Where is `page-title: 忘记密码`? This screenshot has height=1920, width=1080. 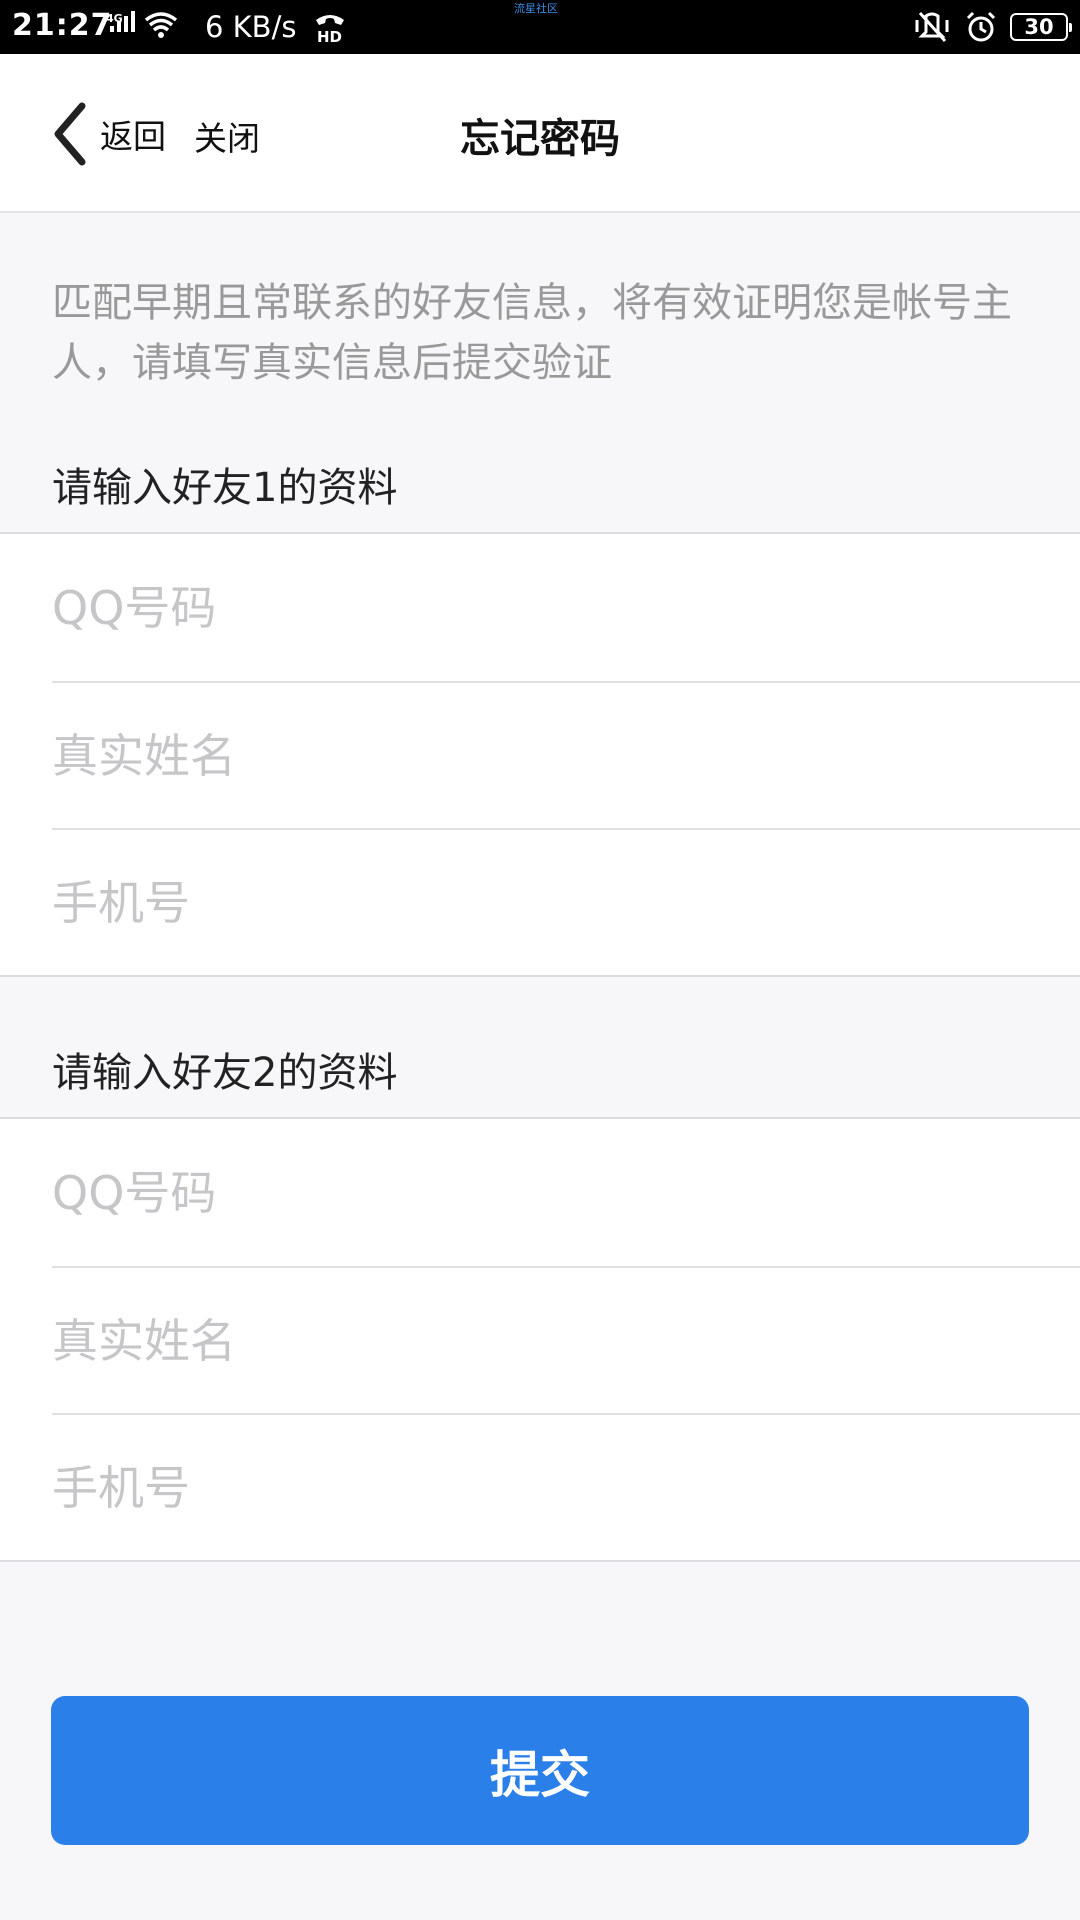
page-title: 忘记密码 is located at coordinates (540, 139).